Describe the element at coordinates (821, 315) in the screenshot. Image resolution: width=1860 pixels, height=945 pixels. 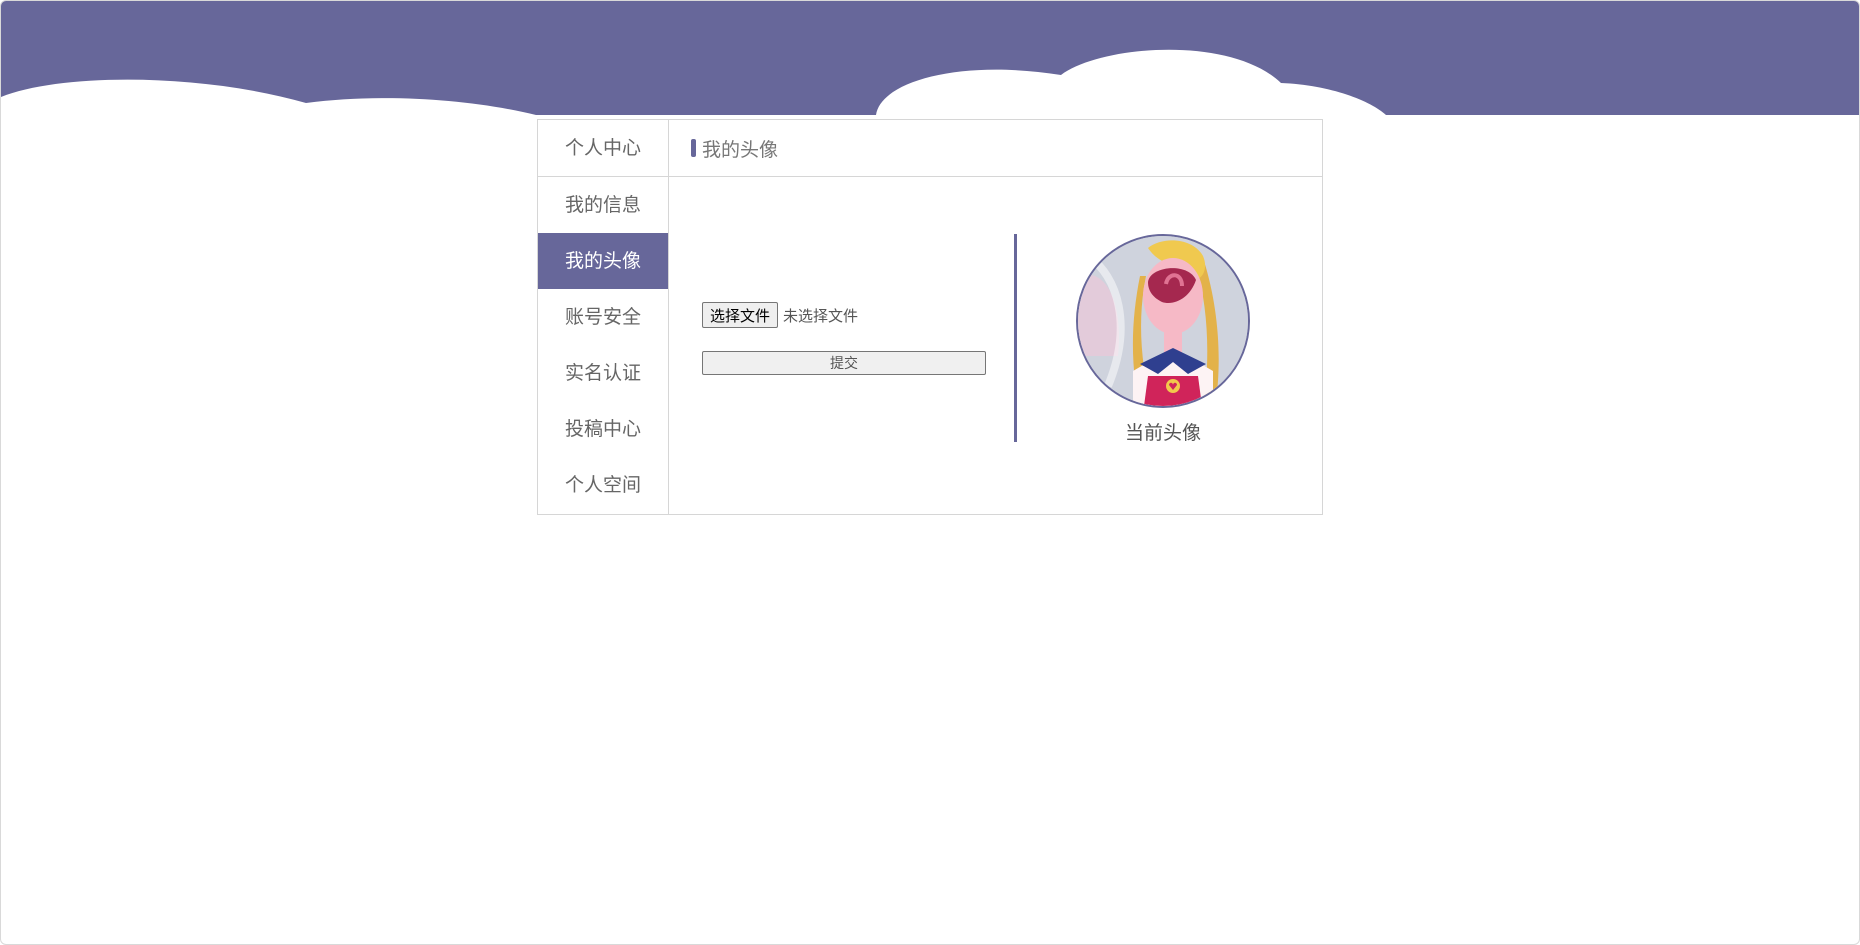
I see `no-file-status: 未选择文件` at that location.